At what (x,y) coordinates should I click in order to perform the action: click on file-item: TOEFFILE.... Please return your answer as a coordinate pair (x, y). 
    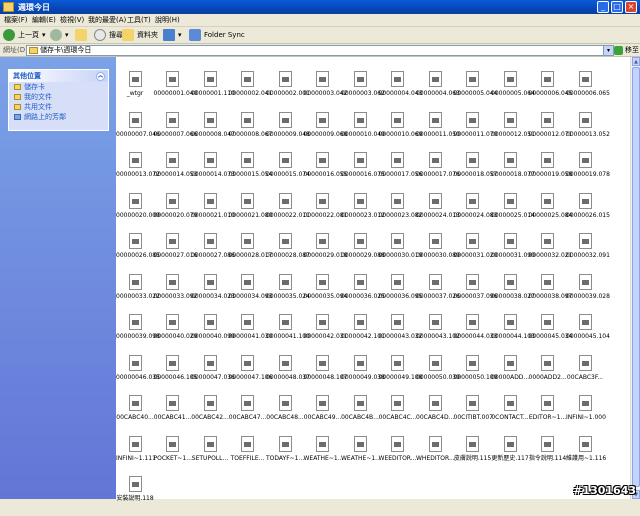
    Looking at the image, I should click on (248, 455).